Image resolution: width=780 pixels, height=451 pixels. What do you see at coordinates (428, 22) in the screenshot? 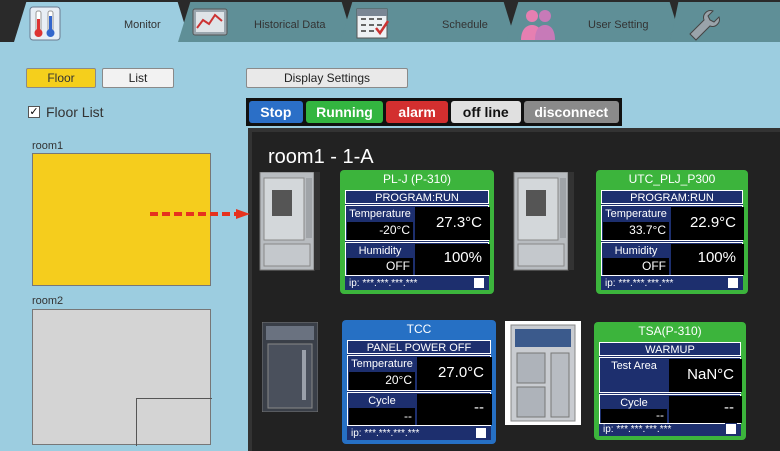
I see `tab-schedule: Schedule` at bounding box center [428, 22].